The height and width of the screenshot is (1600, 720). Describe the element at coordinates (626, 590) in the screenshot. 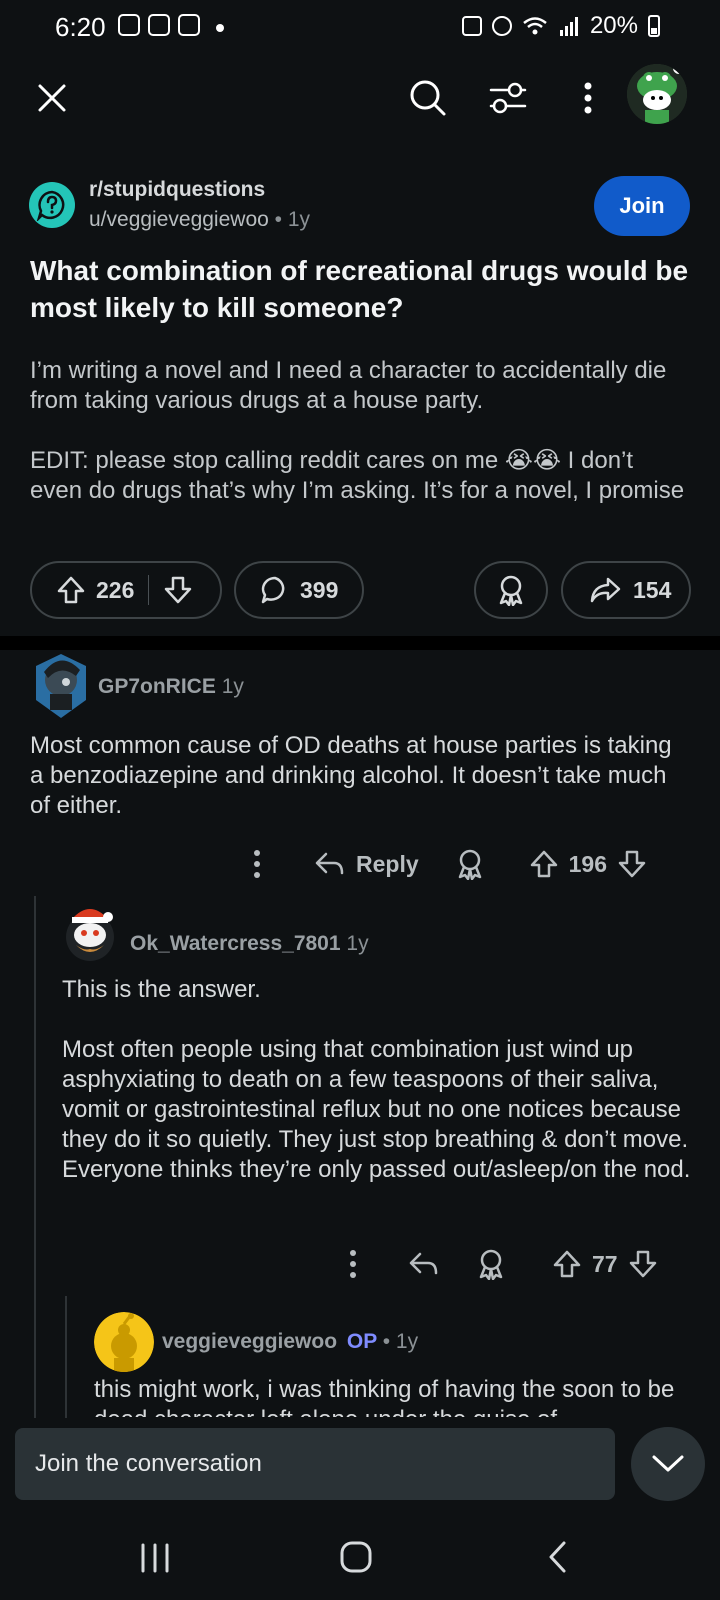

I see `share-button: 154` at that location.